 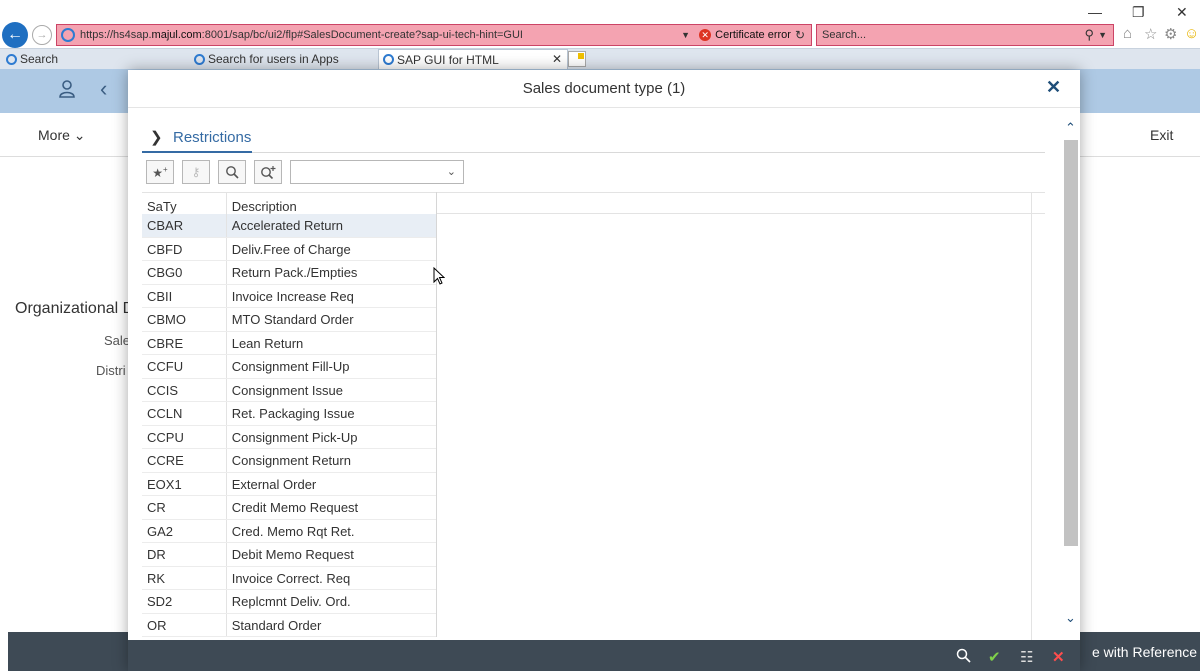 What do you see at coordinates (292, 554) in the screenshot?
I see `cell-description: Debit Memo Request` at bounding box center [292, 554].